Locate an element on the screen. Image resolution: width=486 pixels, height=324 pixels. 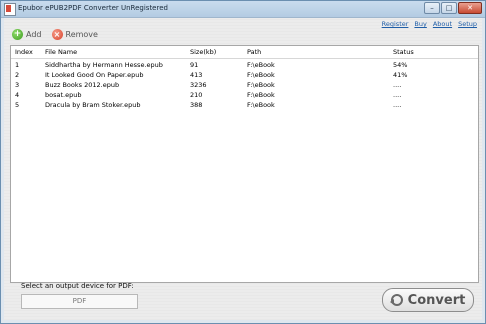
cell-index: 3 is located at coordinates (17, 85).